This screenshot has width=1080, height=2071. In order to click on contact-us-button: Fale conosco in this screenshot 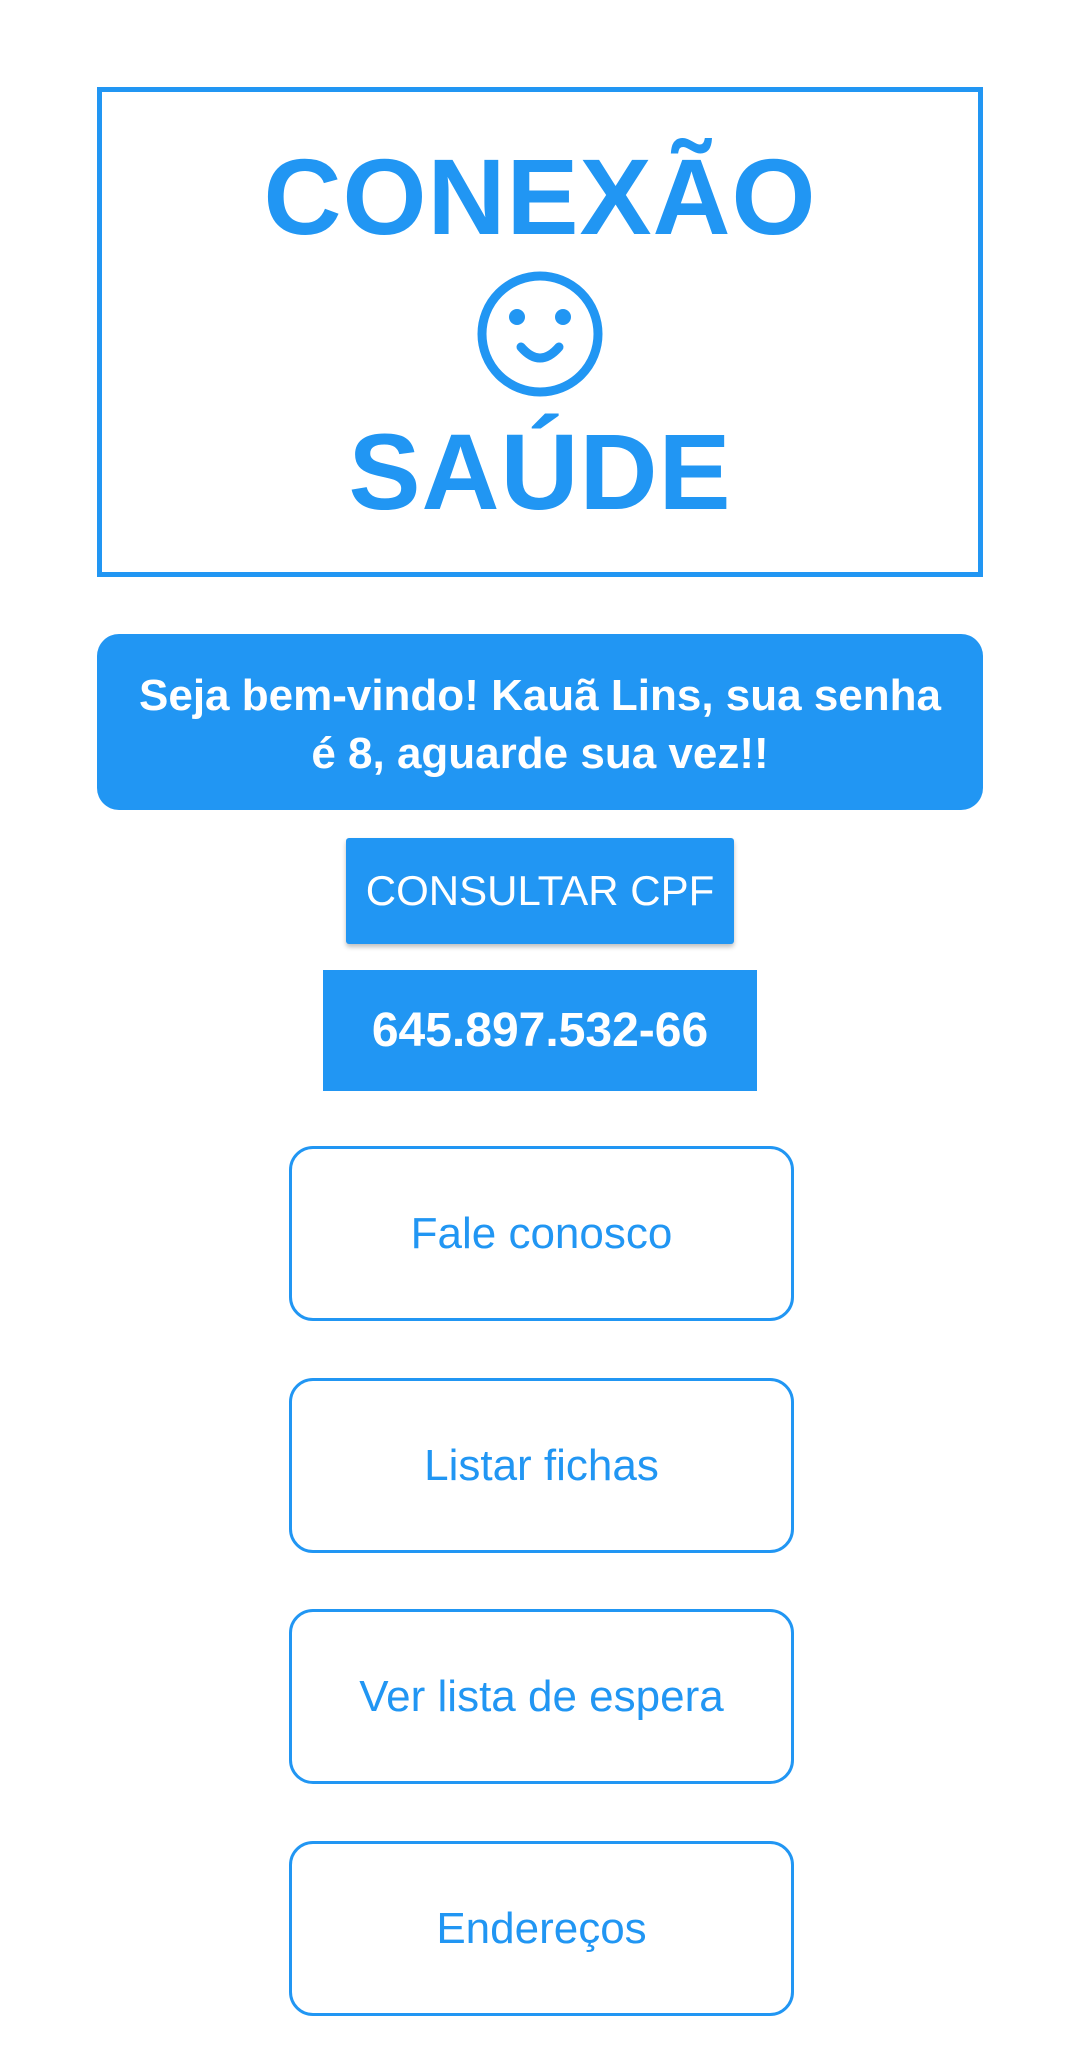, I will do `click(541, 1233)`.